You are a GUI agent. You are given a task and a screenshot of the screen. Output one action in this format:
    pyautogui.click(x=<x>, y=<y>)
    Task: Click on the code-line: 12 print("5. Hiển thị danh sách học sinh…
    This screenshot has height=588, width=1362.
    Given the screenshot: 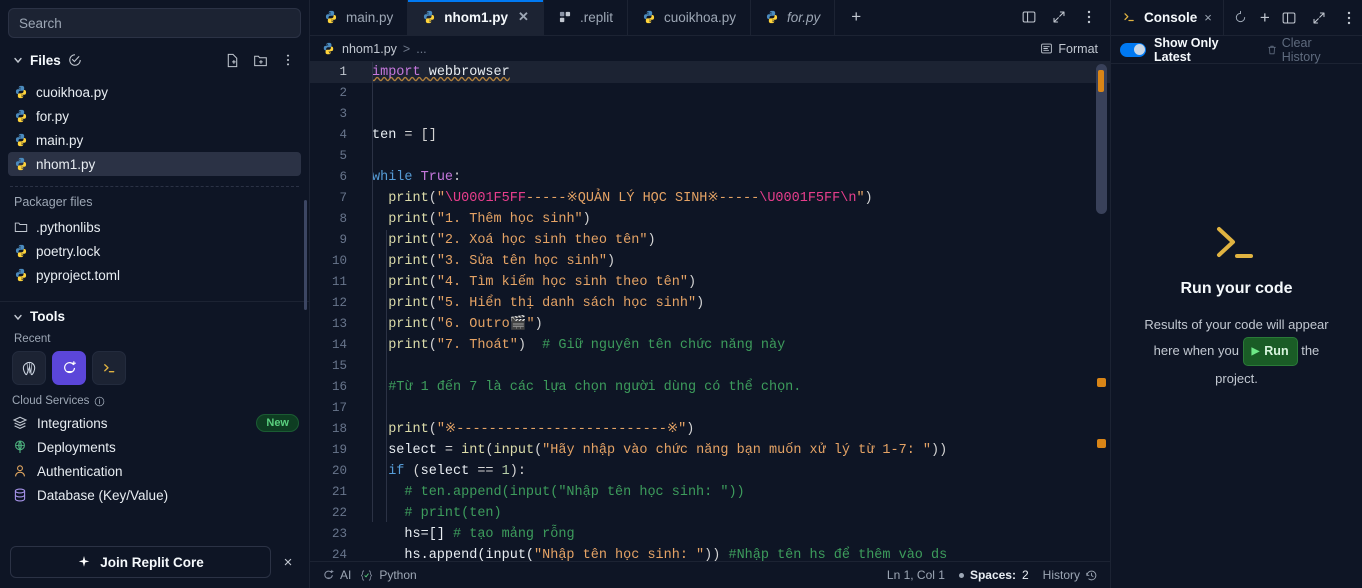 What is the action you would take?
    pyautogui.click(x=710, y=303)
    